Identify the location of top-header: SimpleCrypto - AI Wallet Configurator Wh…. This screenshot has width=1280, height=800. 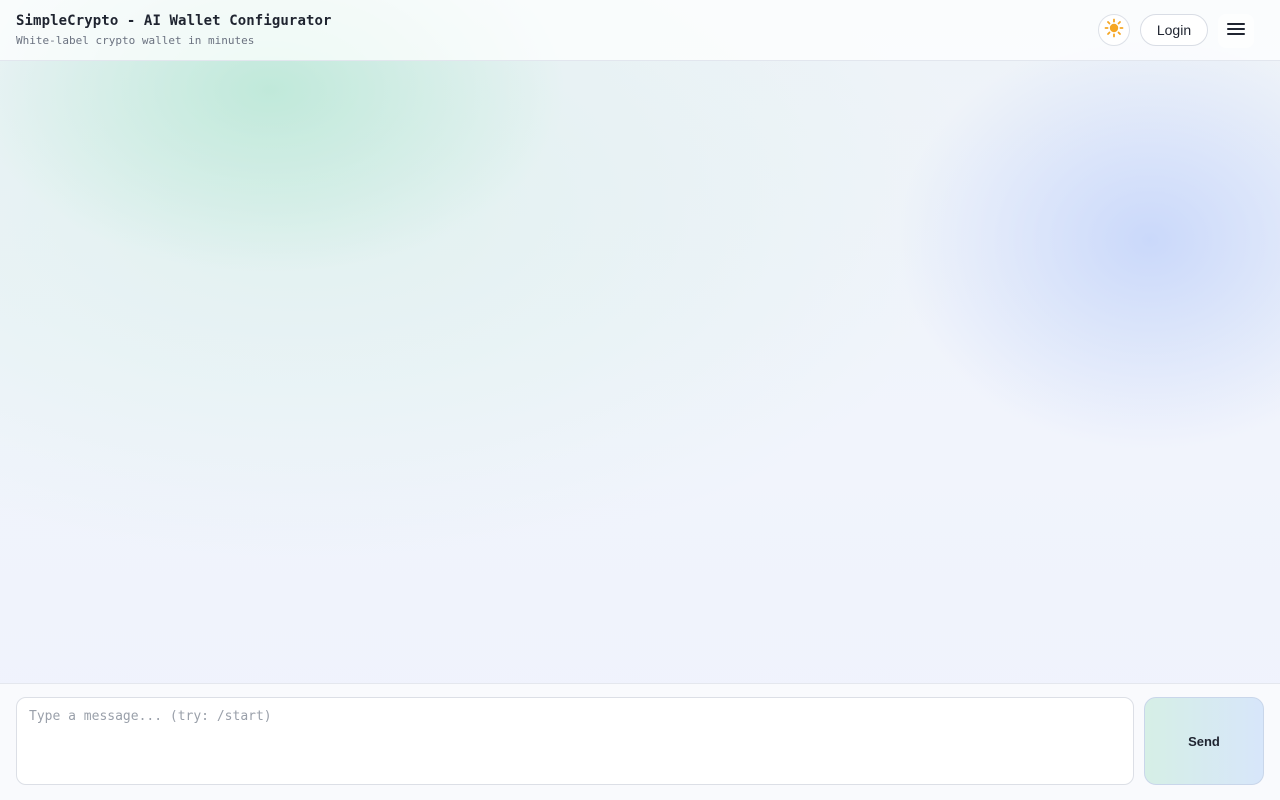
(640, 30).